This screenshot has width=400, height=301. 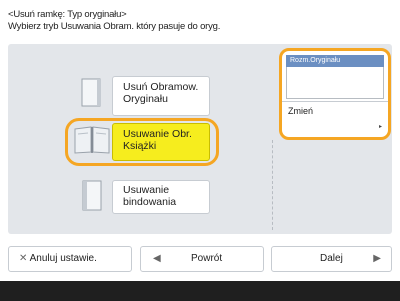 I want to click on original-size-panel: Rozm.Oryginału Zmień ▸, so click(x=335, y=94).